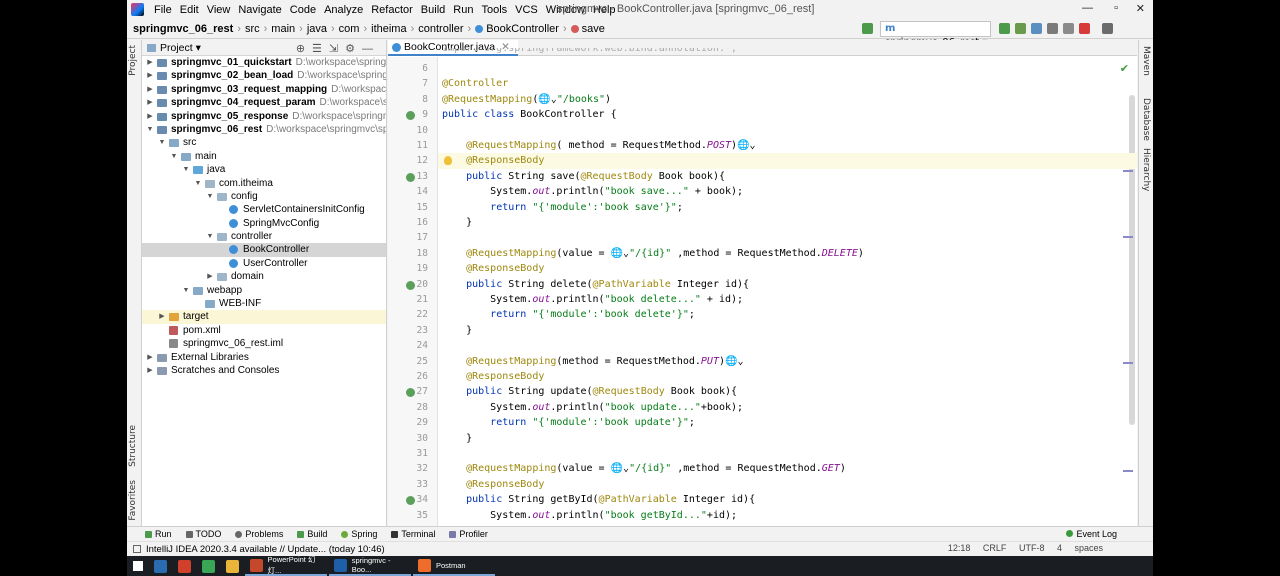 The height and width of the screenshot is (576, 1280). Describe the element at coordinates (1087, 8) in the screenshot. I see `minimize-button: —` at that location.